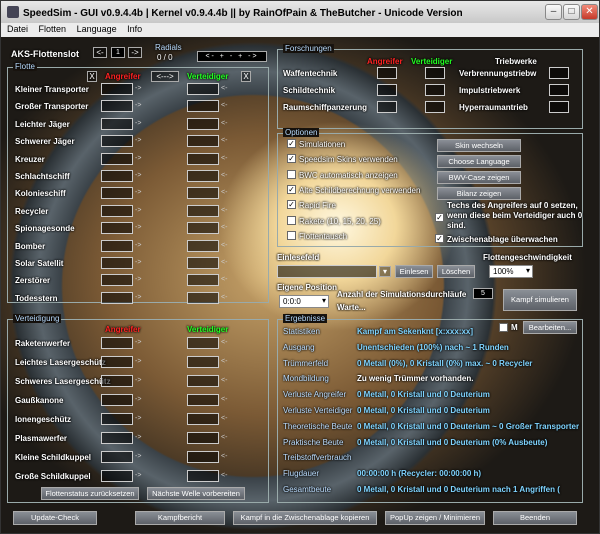  What do you see at coordinates (439, 217) in the screenshot?
I see `tech-zero-checkbox: ✓` at bounding box center [439, 217].